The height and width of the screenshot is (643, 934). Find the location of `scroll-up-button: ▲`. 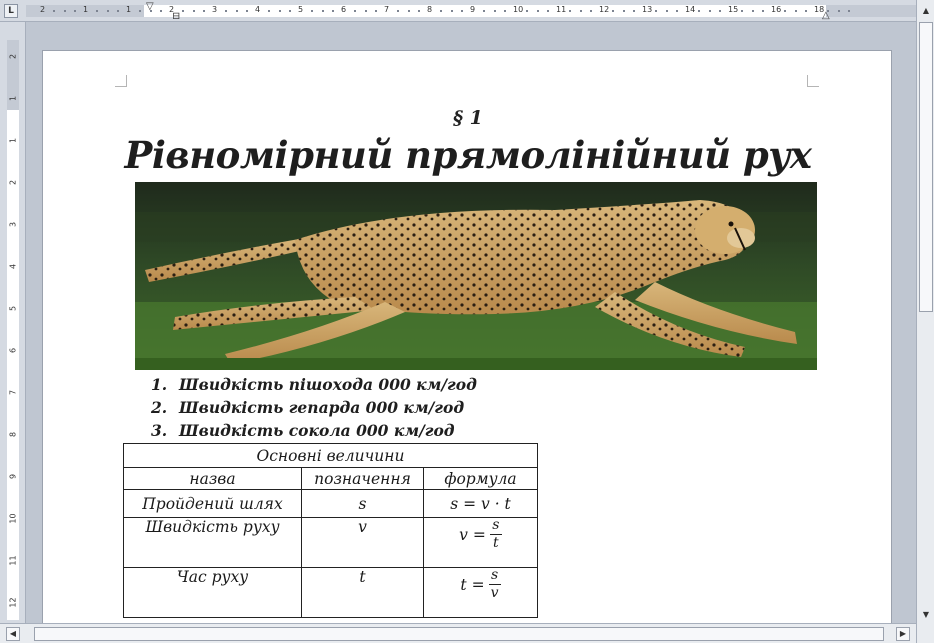

scroll-up-button: ▲ is located at coordinates (926, 11).